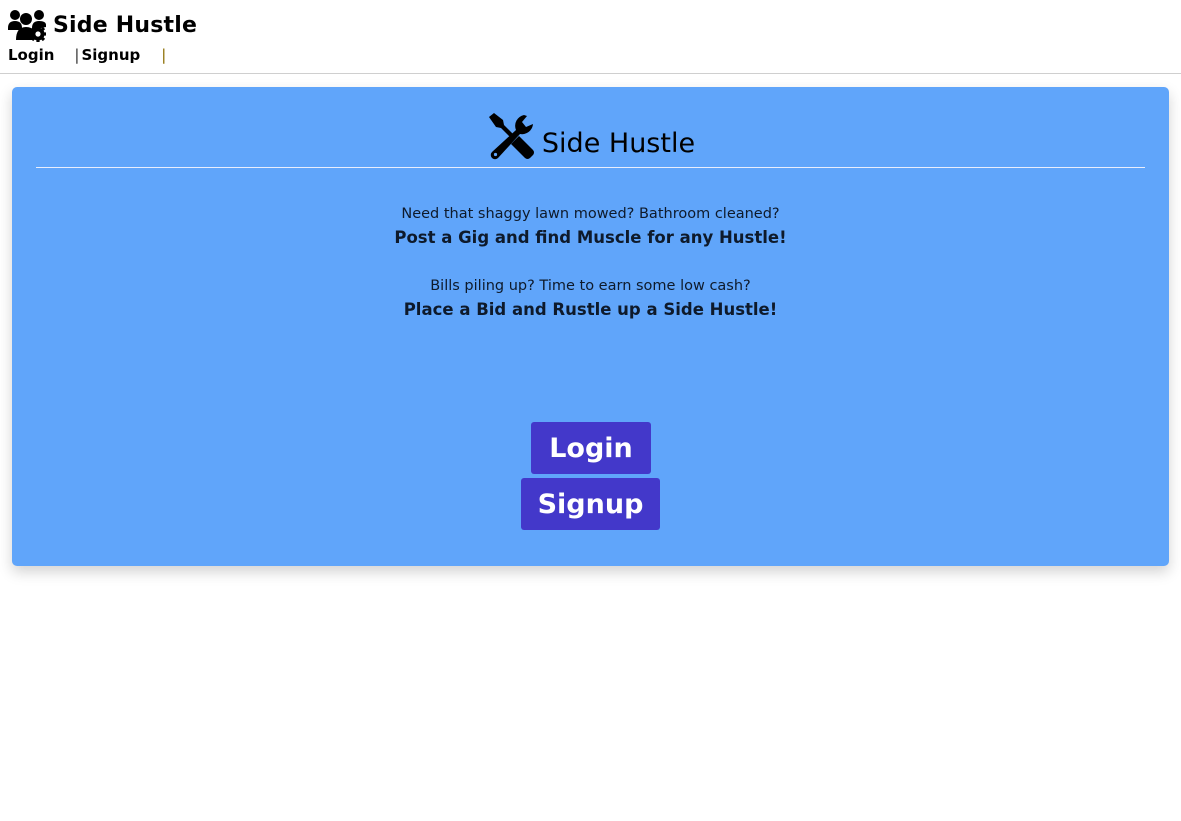 The height and width of the screenshot is (821, 1181). I want to click on brand: Side Hustle, so click(102, 25).